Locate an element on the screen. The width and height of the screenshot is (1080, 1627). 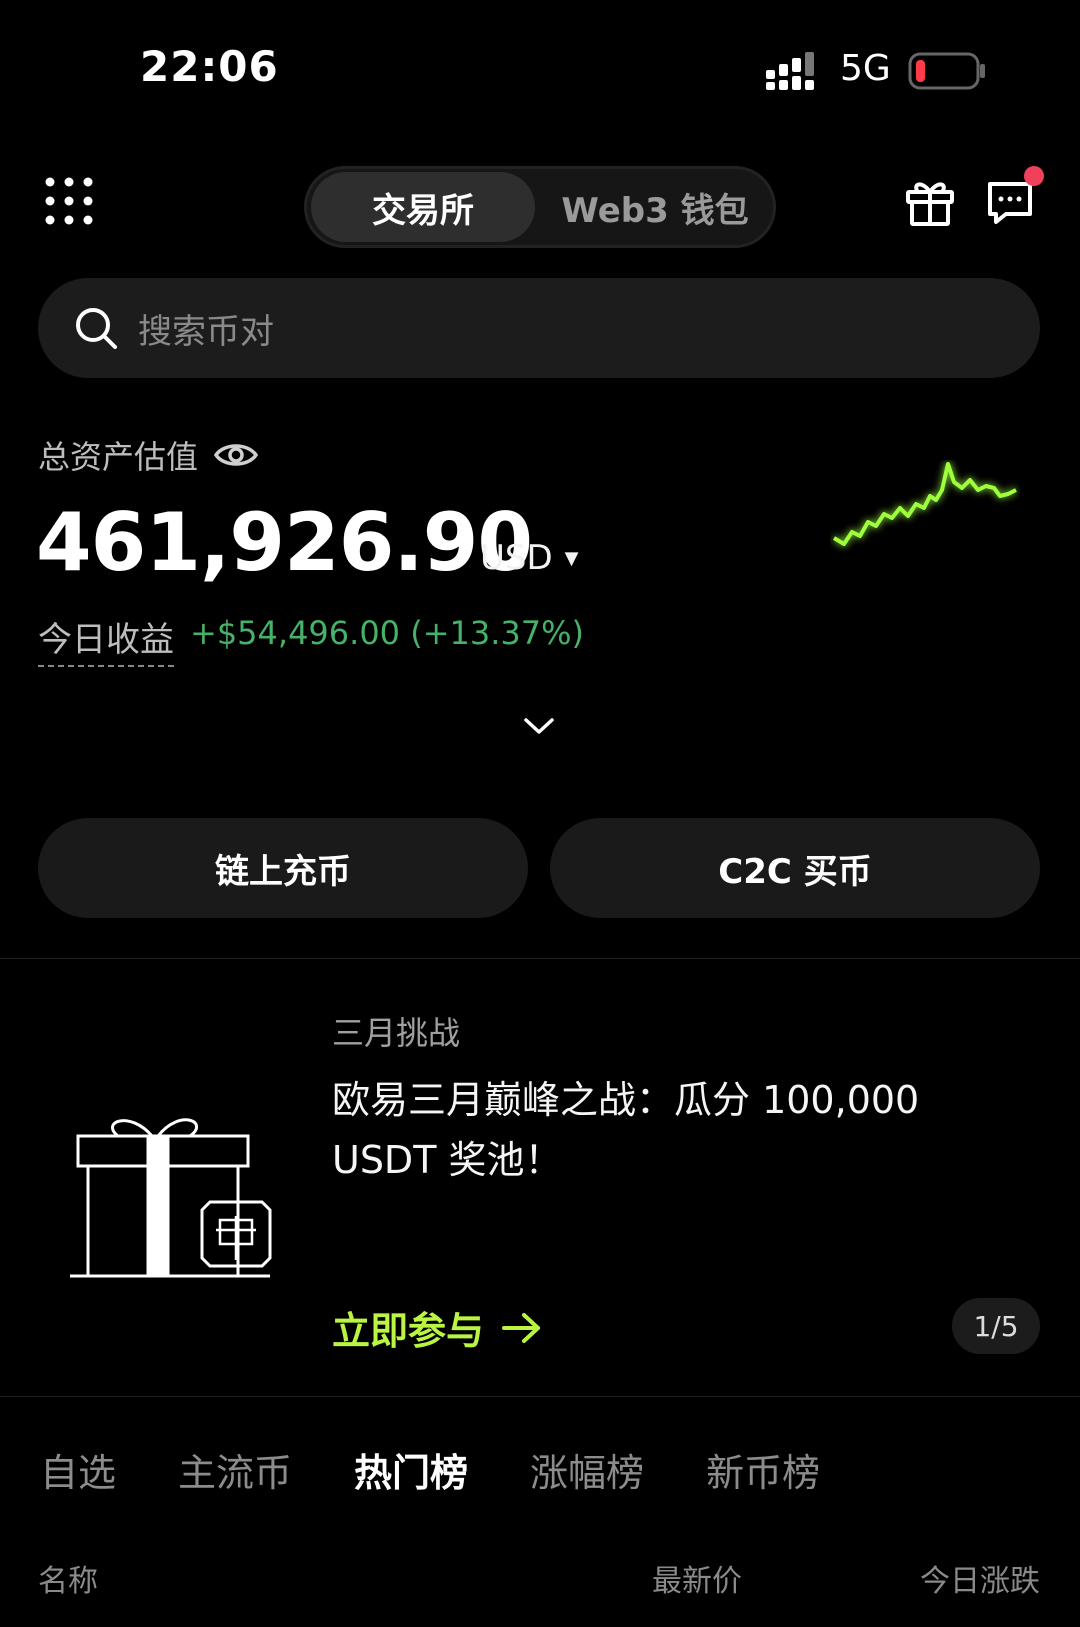
c2c-buy-button: C2C 买币 is located at coordinates (795, 868).